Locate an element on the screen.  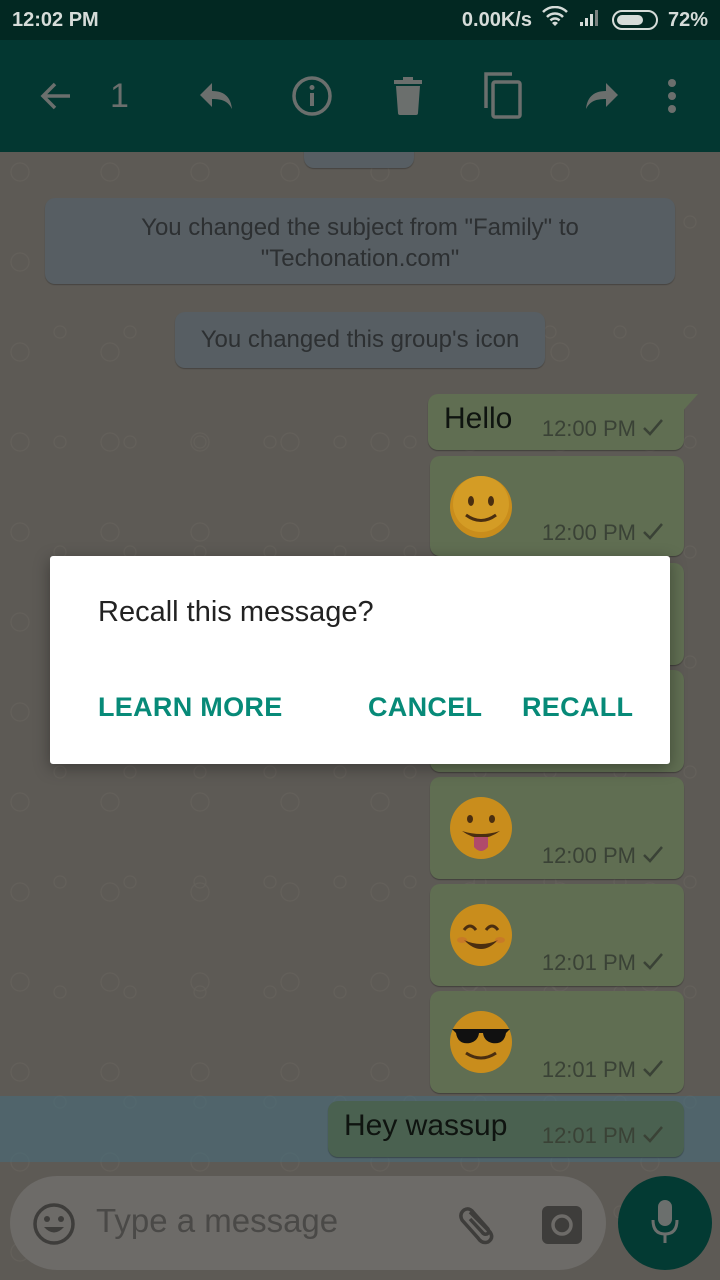
copy-icon is located at coordinates (503, 96).